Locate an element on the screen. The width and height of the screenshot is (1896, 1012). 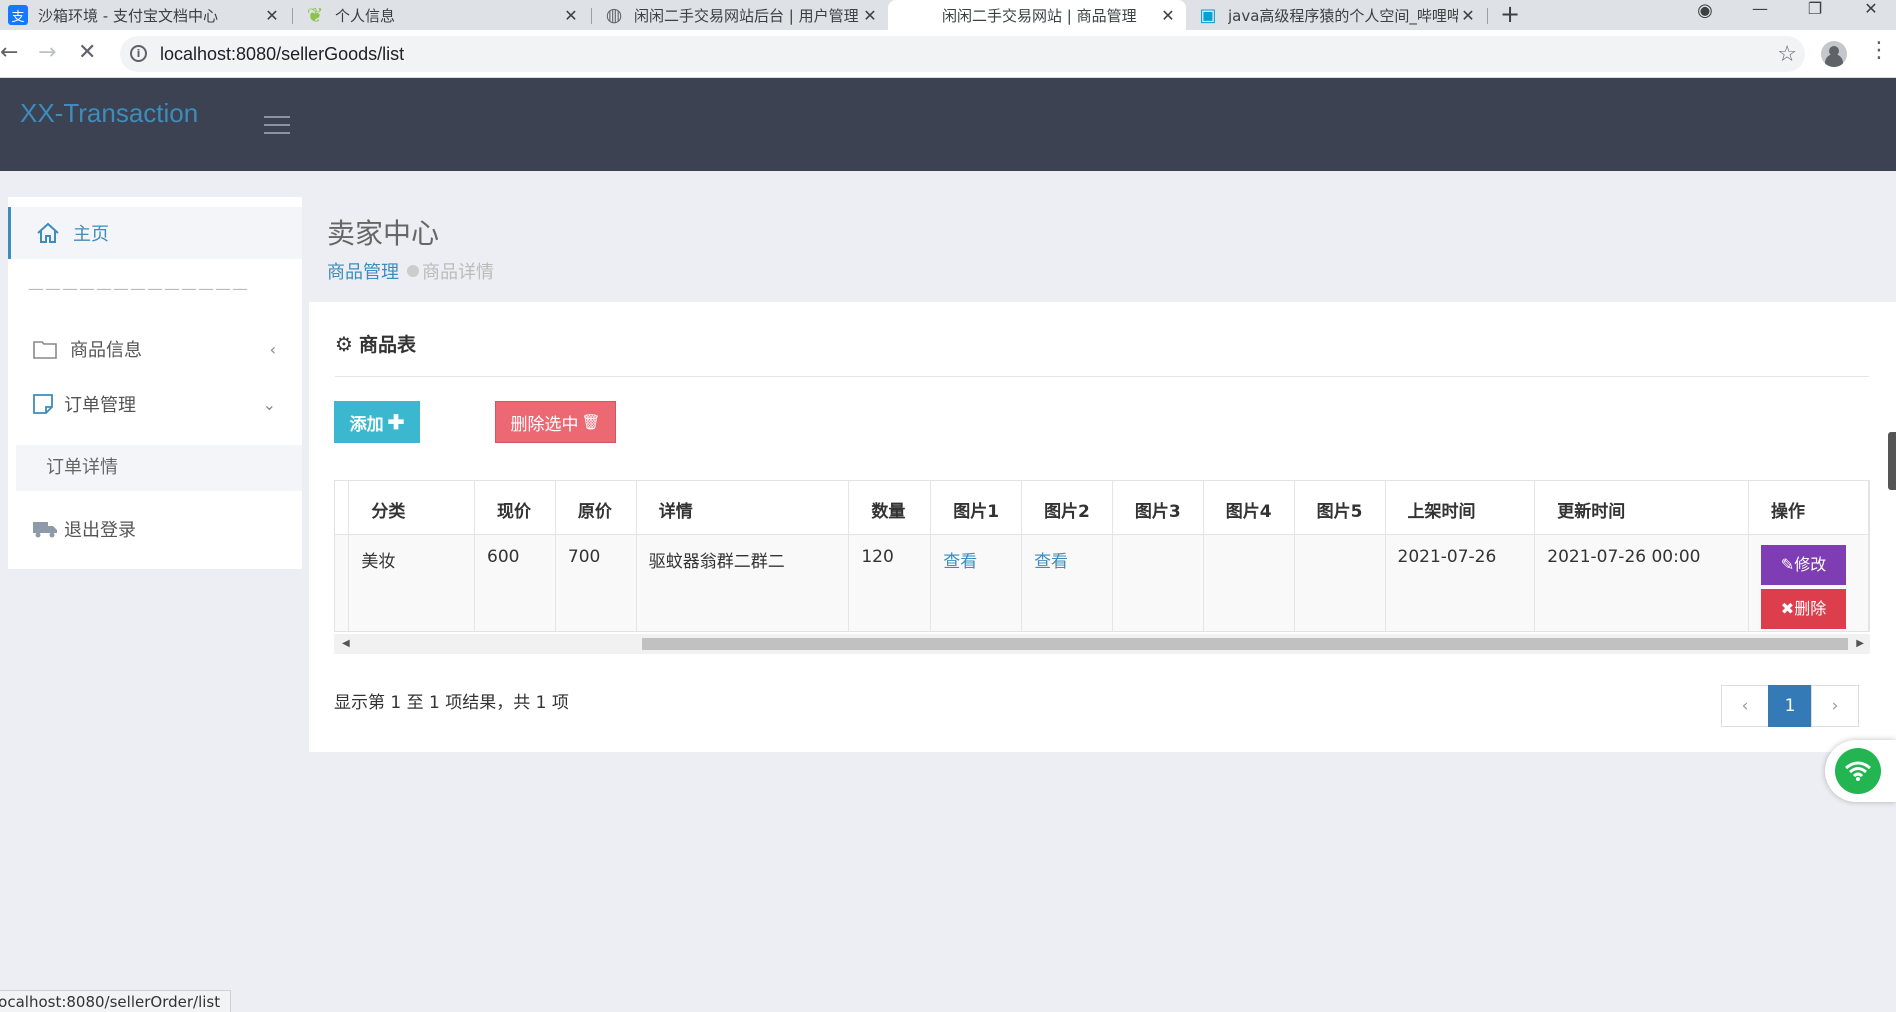
status-bar: localhost:8080/sellerOrder/list is located at coordinates (116, 1001).